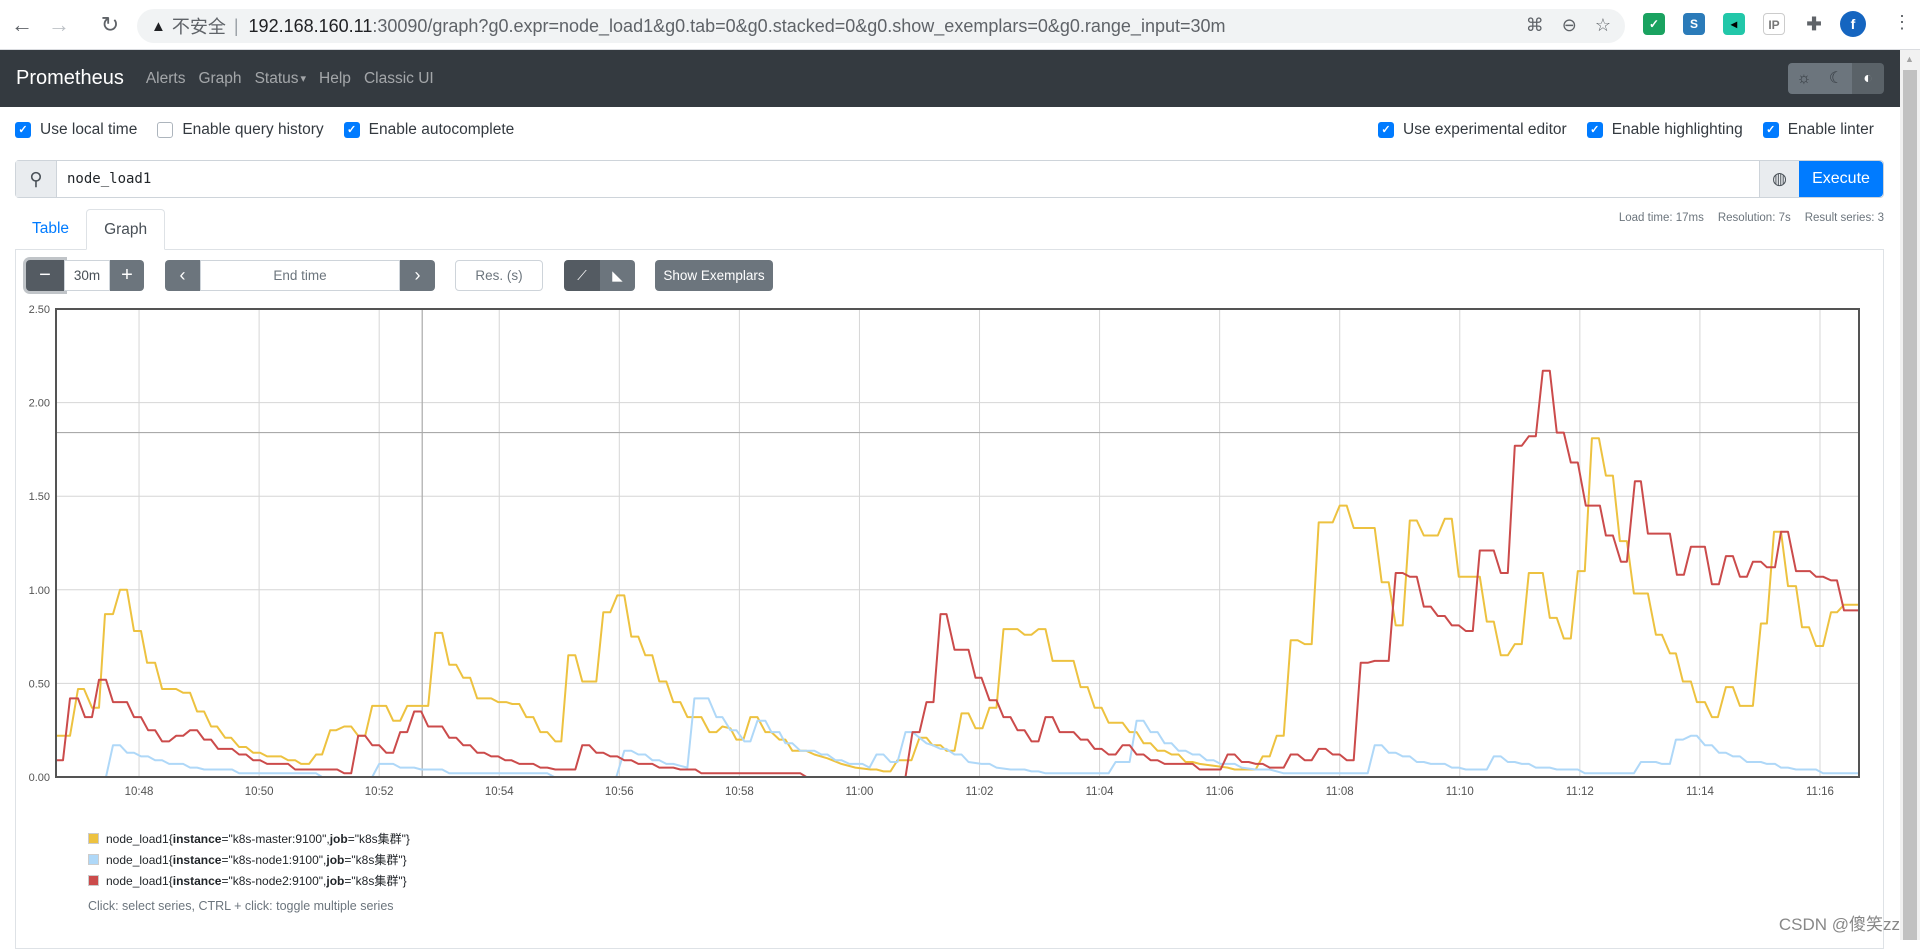  I want to click on tab-table: Table, so click(50, 229).